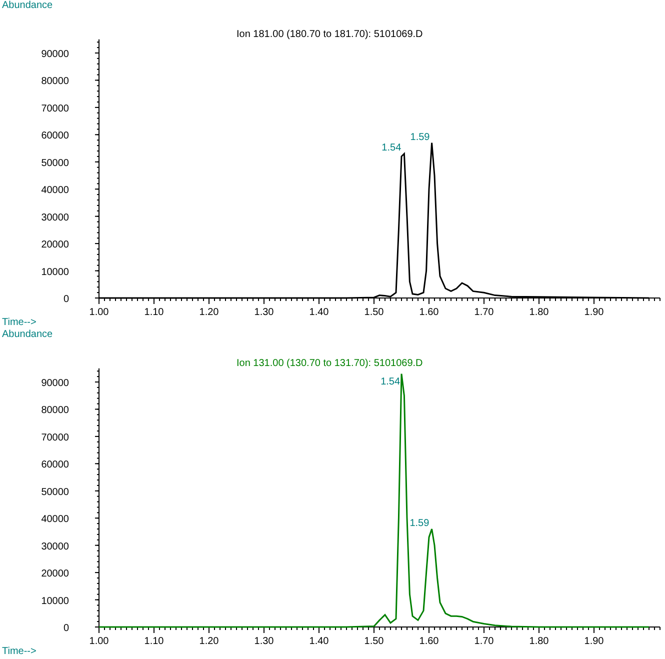 This screenshot has width=665, height=659. Describe the element at coordinates (329, 363) in the screenshot. I see `chart-title: Ion 131.00 (130.70 to 131.70): 5101069.D` at that location.